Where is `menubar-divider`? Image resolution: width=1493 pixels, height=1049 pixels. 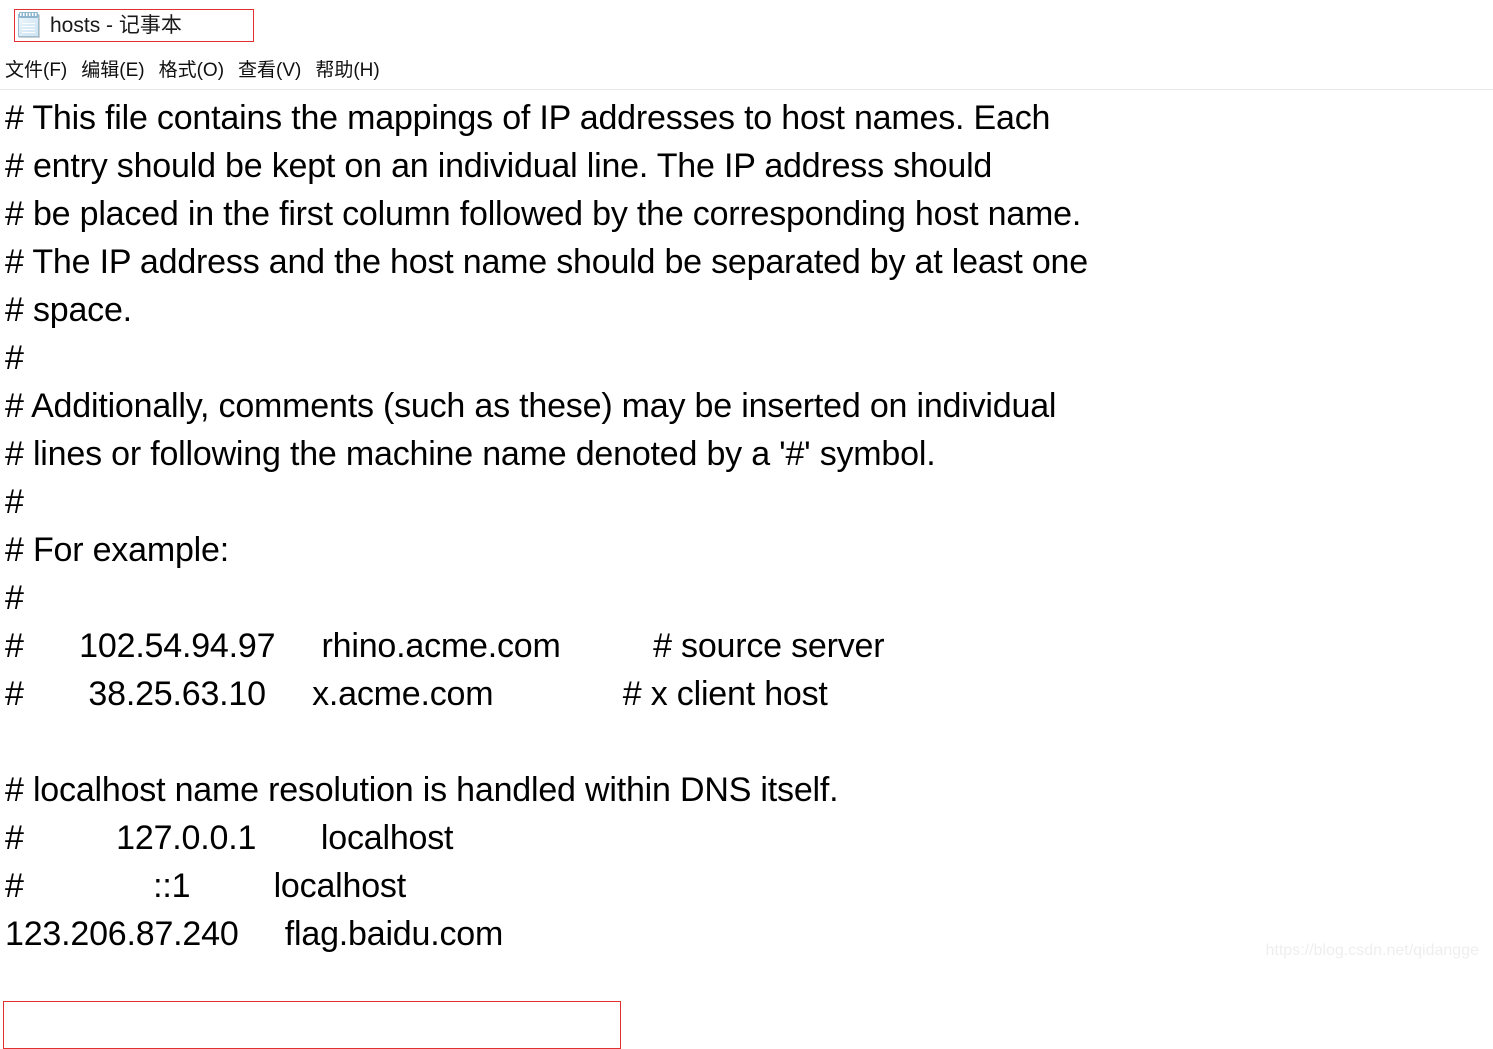
menubar-divider is located at coordinates (746, 89).